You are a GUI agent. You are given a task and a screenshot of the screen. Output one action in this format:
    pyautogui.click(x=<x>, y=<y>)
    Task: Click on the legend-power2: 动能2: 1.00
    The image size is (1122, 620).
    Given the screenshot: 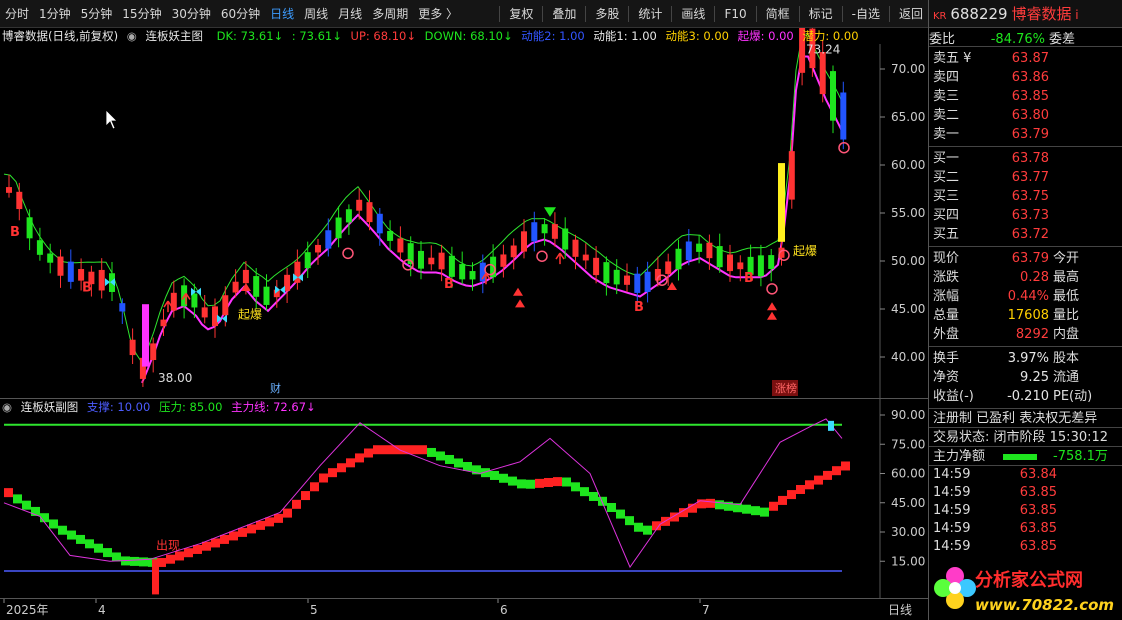 What is the action you would take?
    pyautogui.click(x=553, y=36)
    